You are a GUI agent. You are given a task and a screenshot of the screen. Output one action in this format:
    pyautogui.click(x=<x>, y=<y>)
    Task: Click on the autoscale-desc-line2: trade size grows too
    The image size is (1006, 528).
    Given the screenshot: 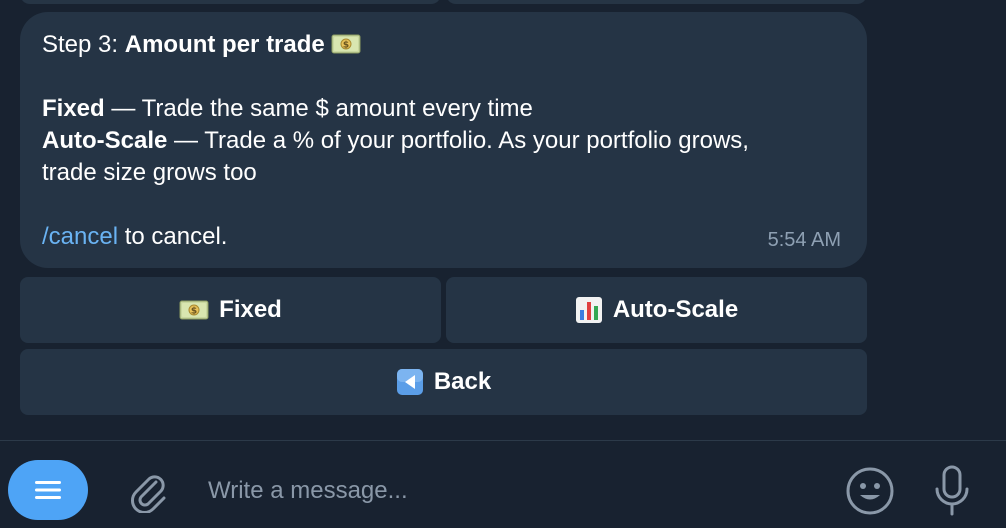 What is the action you would take?
    pyautogui.click(x=149, y=172)
    